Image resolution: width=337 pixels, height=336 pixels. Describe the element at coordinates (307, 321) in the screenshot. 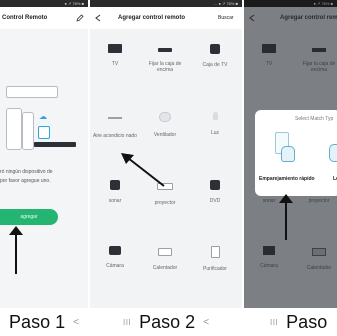

I see `step-label: Paso` at that location.